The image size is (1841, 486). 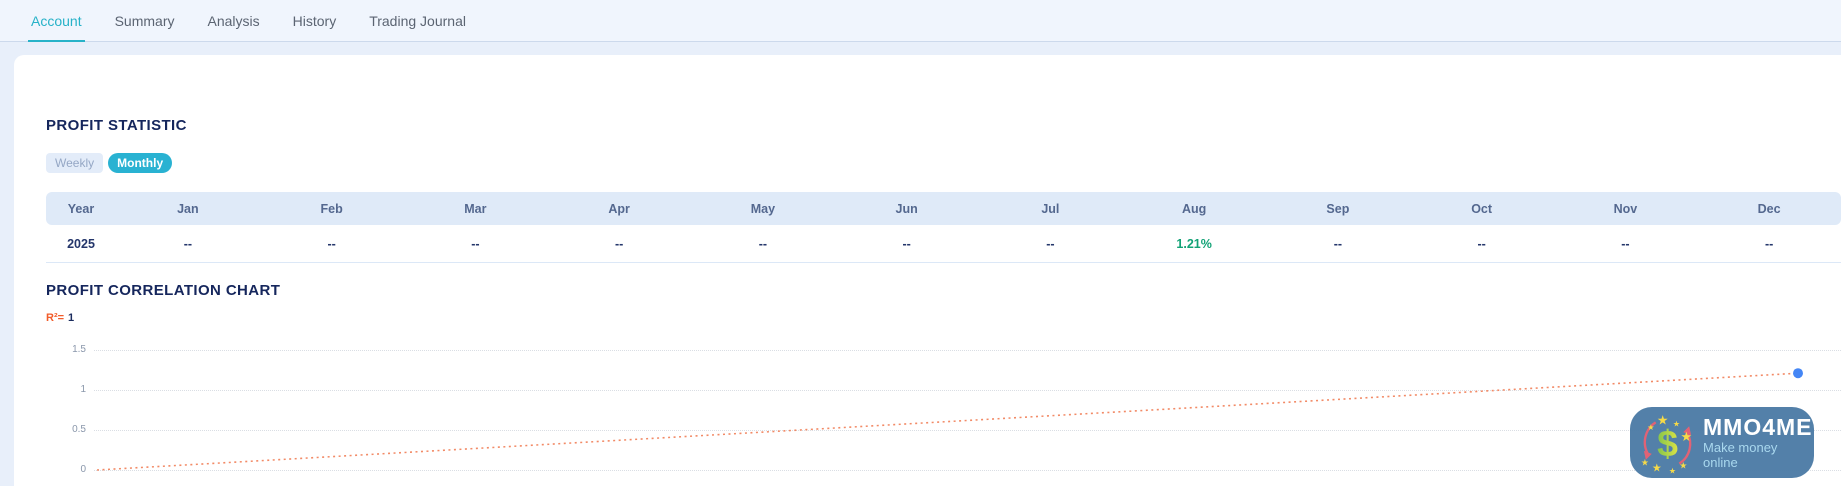 I want to click on profit-statistic-title: PROFIT STATISTIC, so click(x=116, y=125).